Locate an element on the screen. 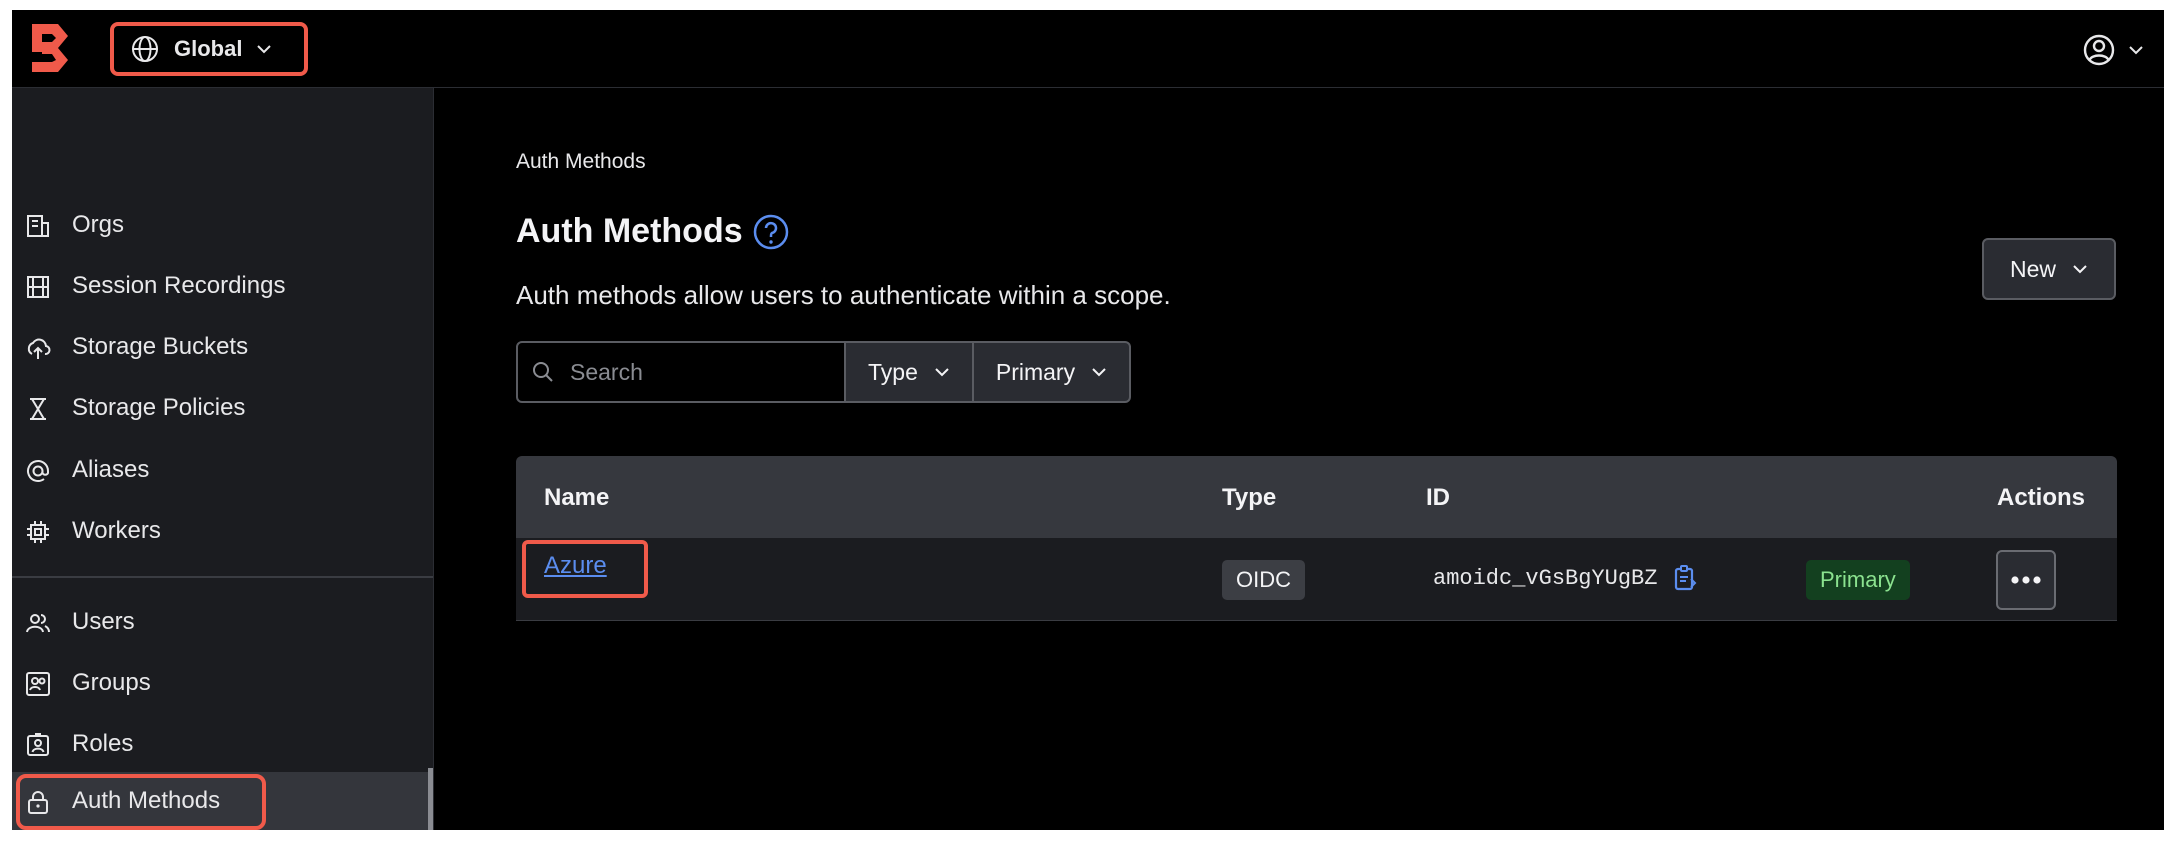  sidebar-item-label: Roles is located at coordinates (103, 743).